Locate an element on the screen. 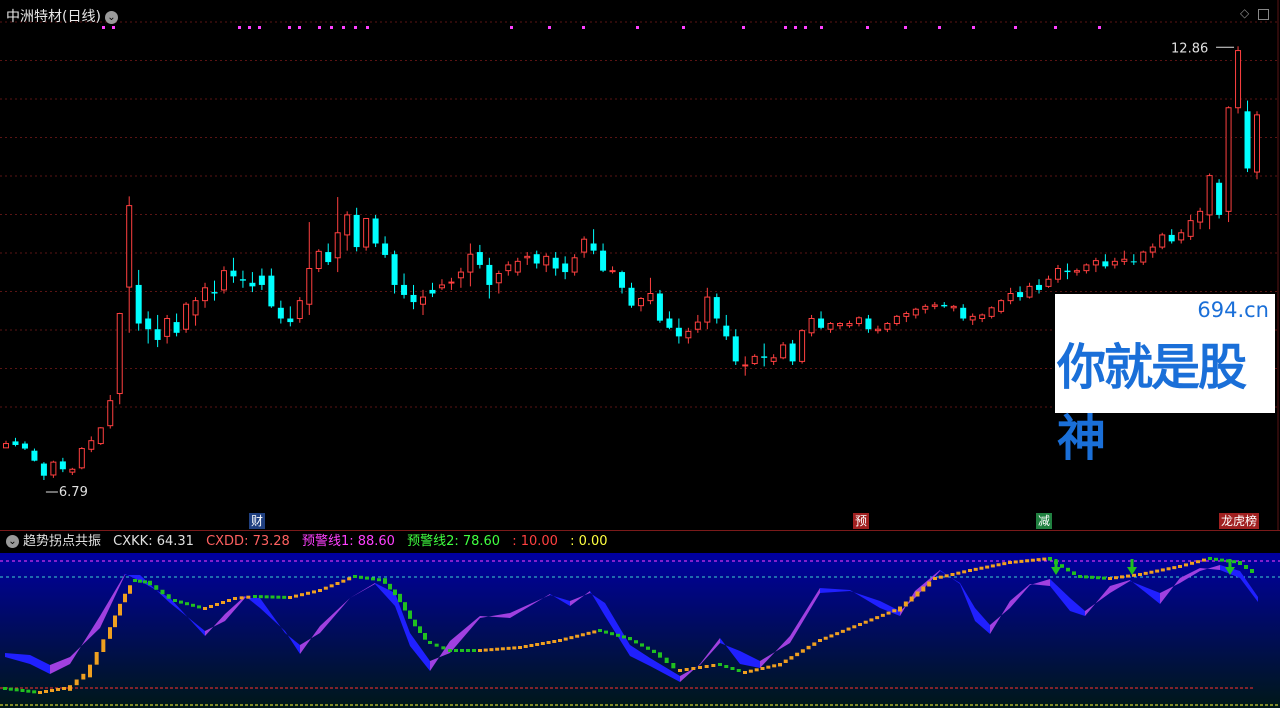 The width and height of the screenshot is (1280, 708). corner-square-icon is located at coordinates (1263, 14).